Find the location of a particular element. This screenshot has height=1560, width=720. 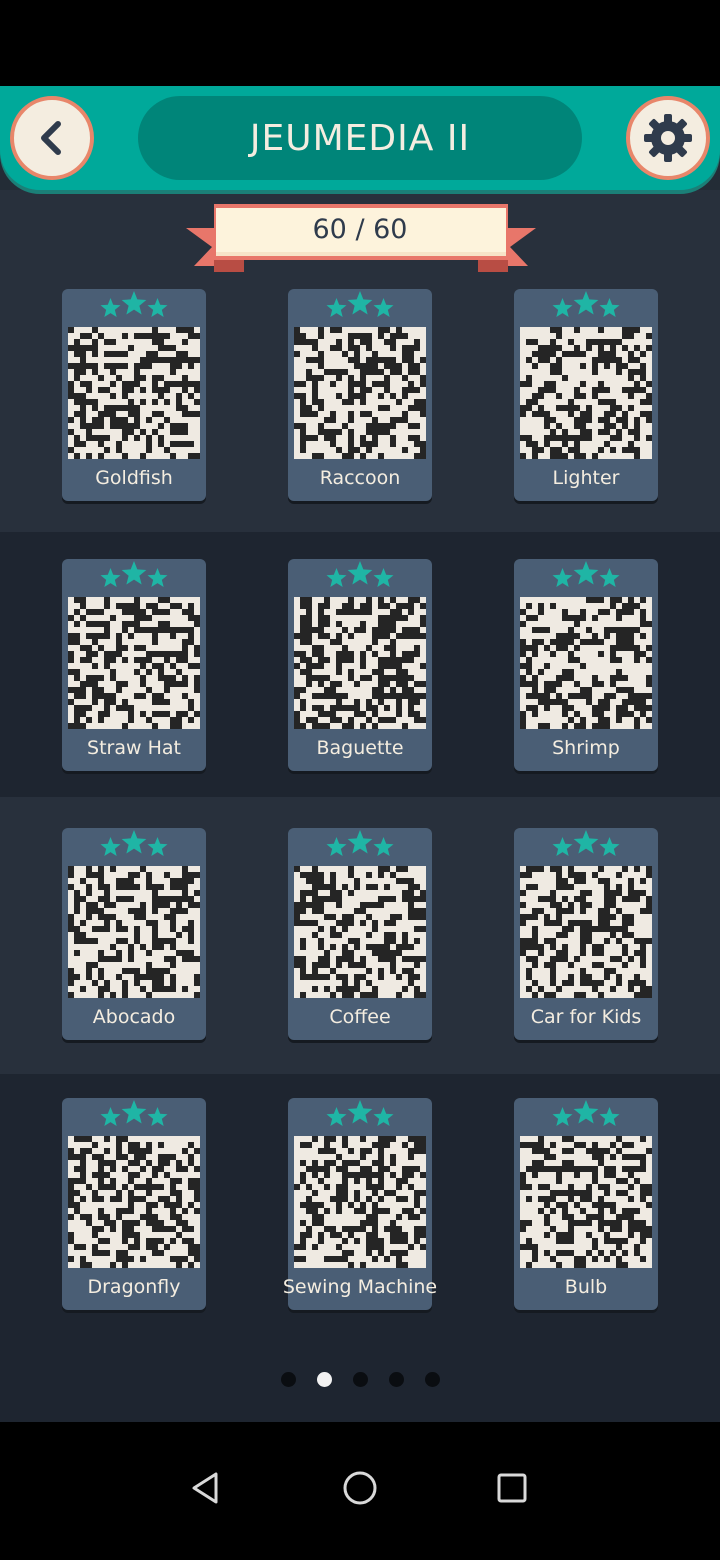

square-recents-icon is located at coordinates (512, 1488).